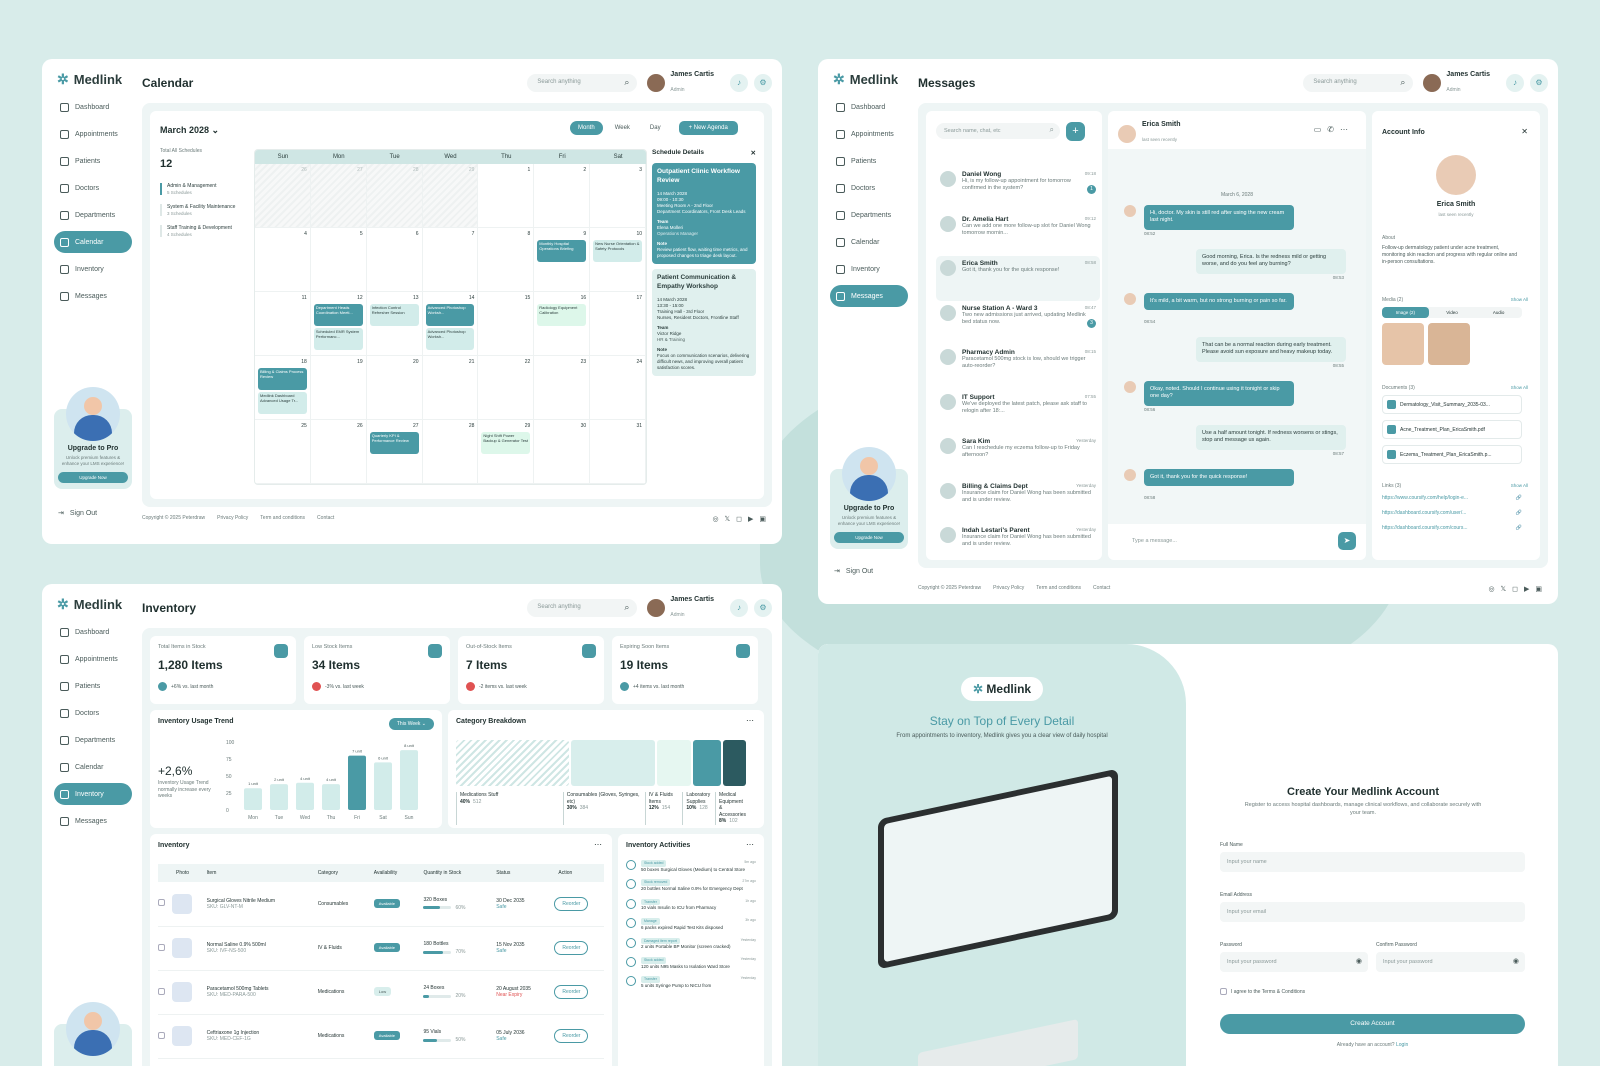  Describe the element at coordinates (655, 128) in the screenshot. I see `tab-day: Day` at that location.